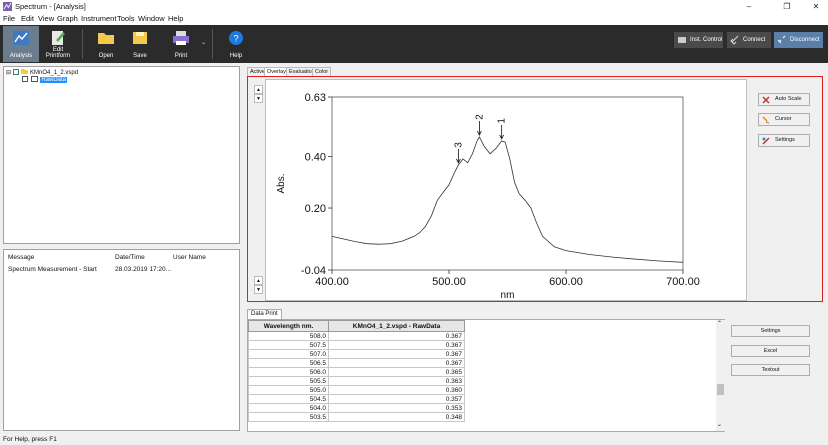  What do you see at coordinates (720, 375) in the screenshot?
I see `table-vertical-scrollbar: ⌃ ⌄` at bounding box center [720, 375].